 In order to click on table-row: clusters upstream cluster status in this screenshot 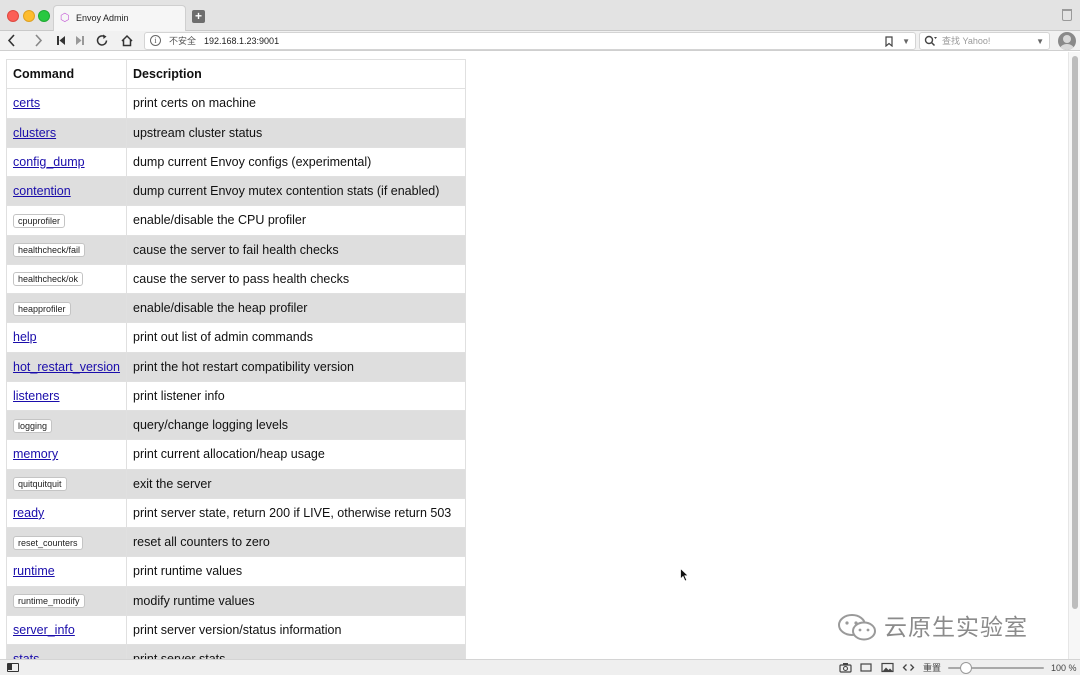, I will do `click(236, 132)`.